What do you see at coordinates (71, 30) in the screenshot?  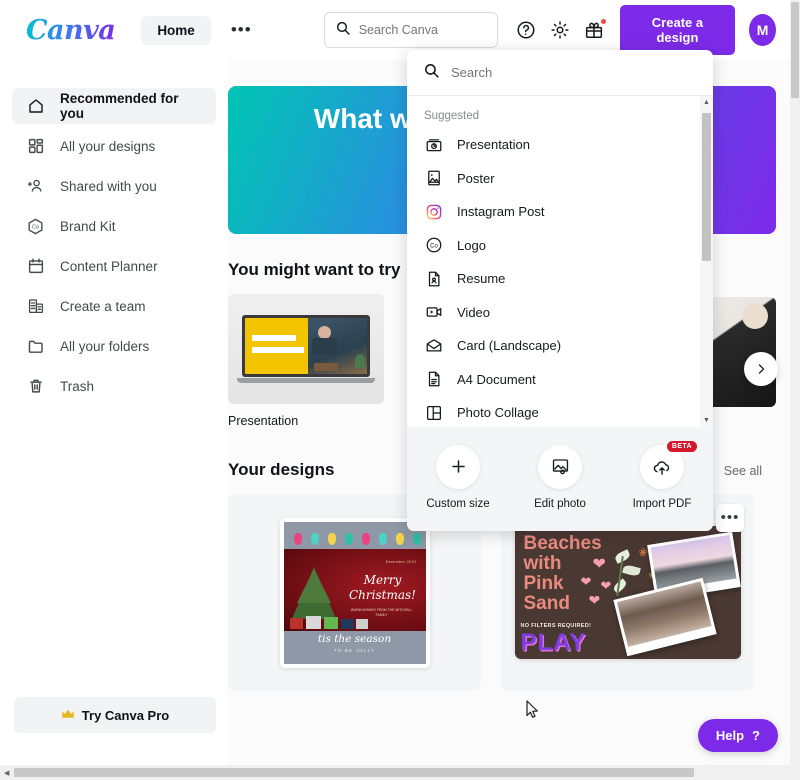 I see `canva-logo: Canva` at bounding box center [71, 30].